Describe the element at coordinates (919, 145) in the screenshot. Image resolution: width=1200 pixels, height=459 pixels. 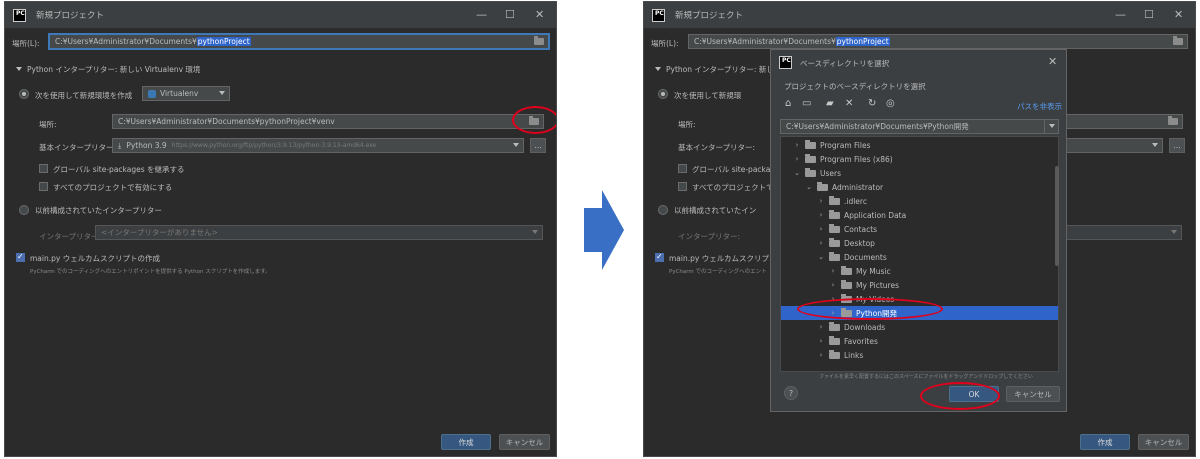
I see `tree-row: › Program Files` at that location.